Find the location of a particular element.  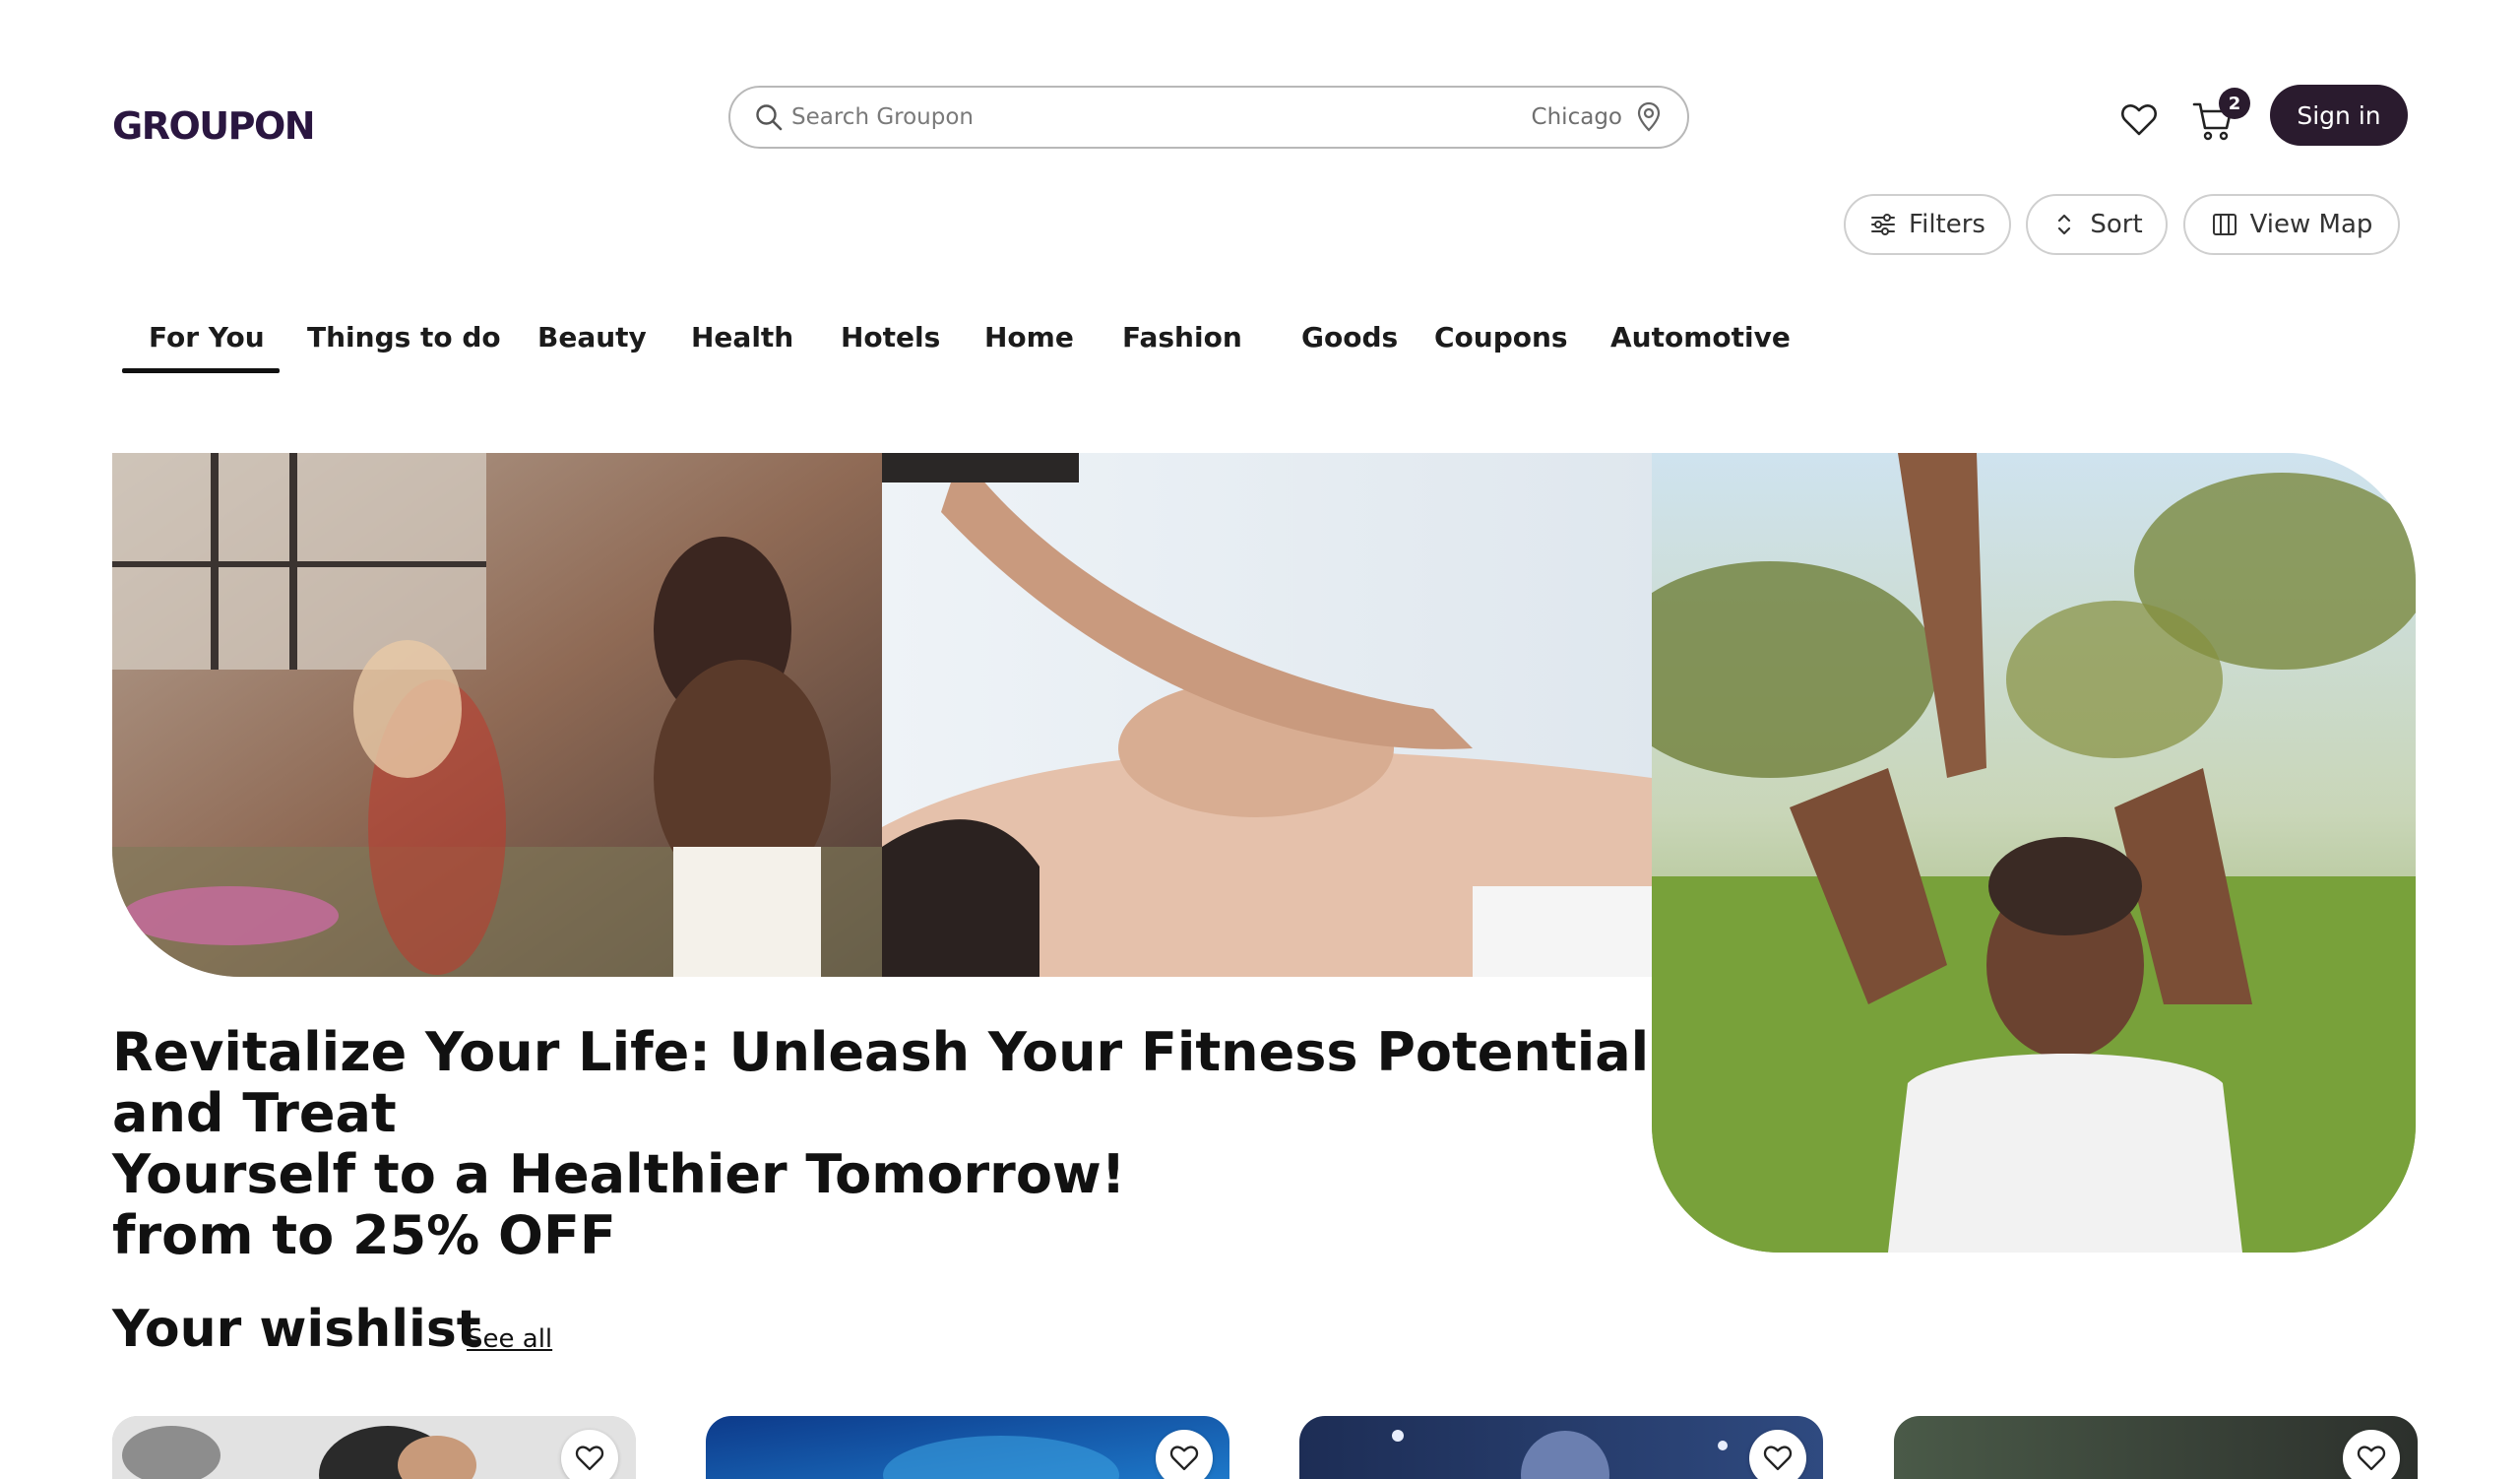

sort-icon is located at coordinates (2064, 225).